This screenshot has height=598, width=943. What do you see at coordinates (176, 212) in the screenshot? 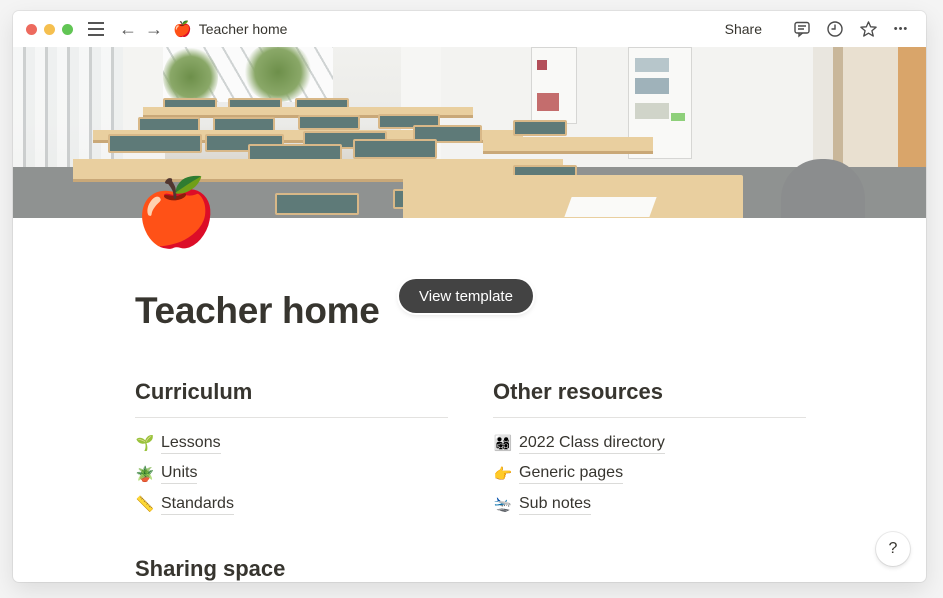
I see `page-icon: 🍎` at bounding box center [176, 212].